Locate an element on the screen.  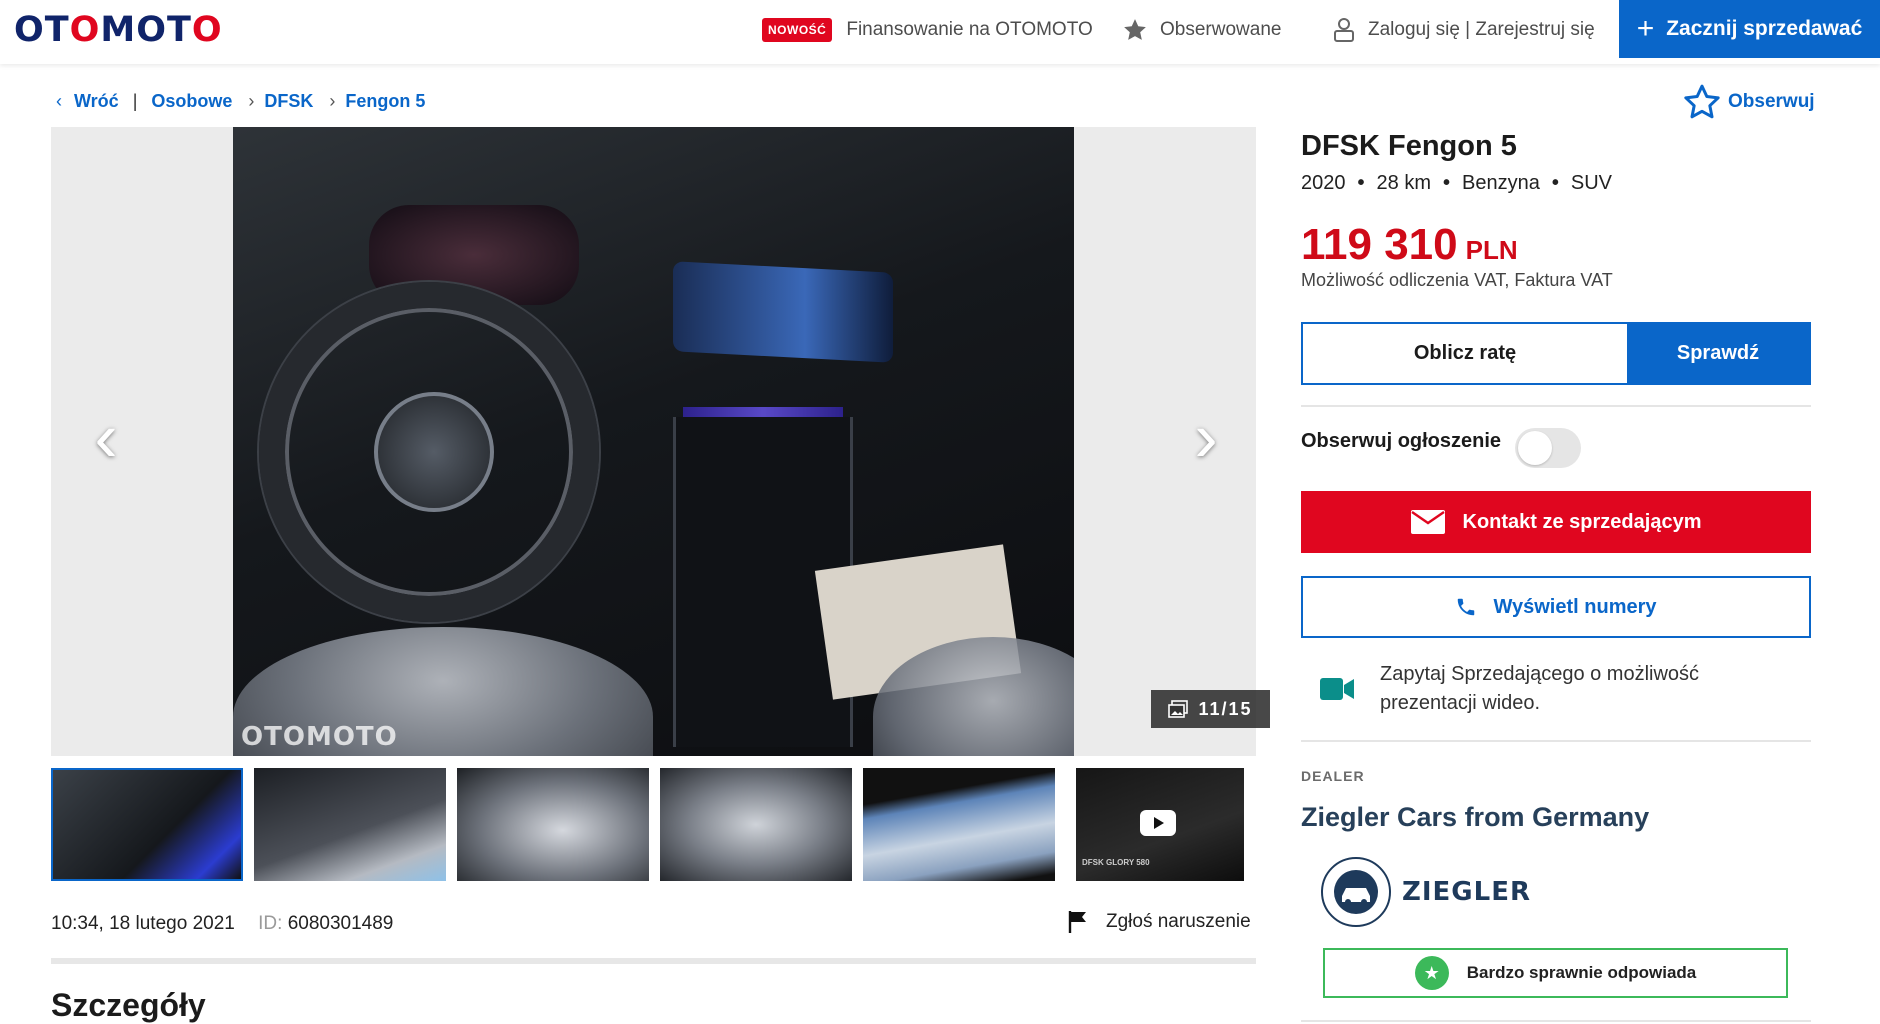
show-phone-numbers-label: Wyświetl numery is located at coordinates (1575, 606).